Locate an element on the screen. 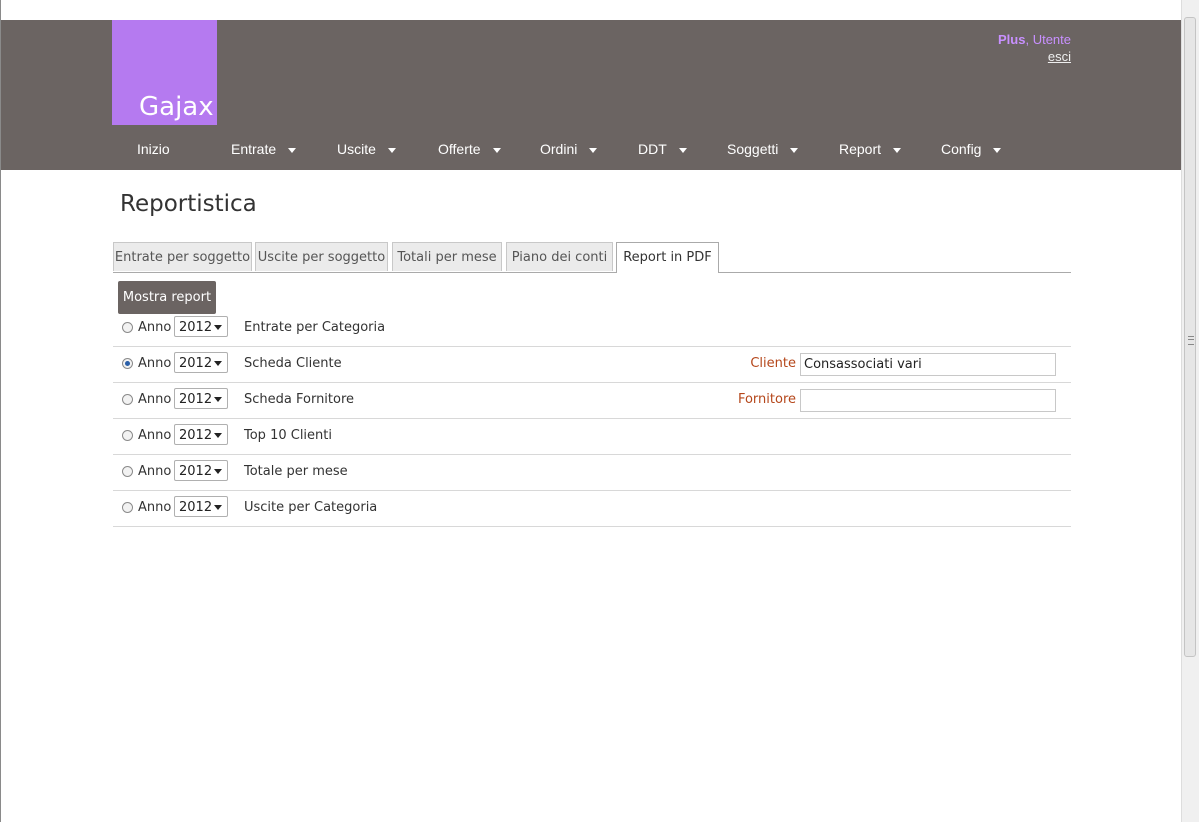 The width and height of the screenshot is (1199, 822). report-name: Totale per mese is located at coordinates (296, 471).